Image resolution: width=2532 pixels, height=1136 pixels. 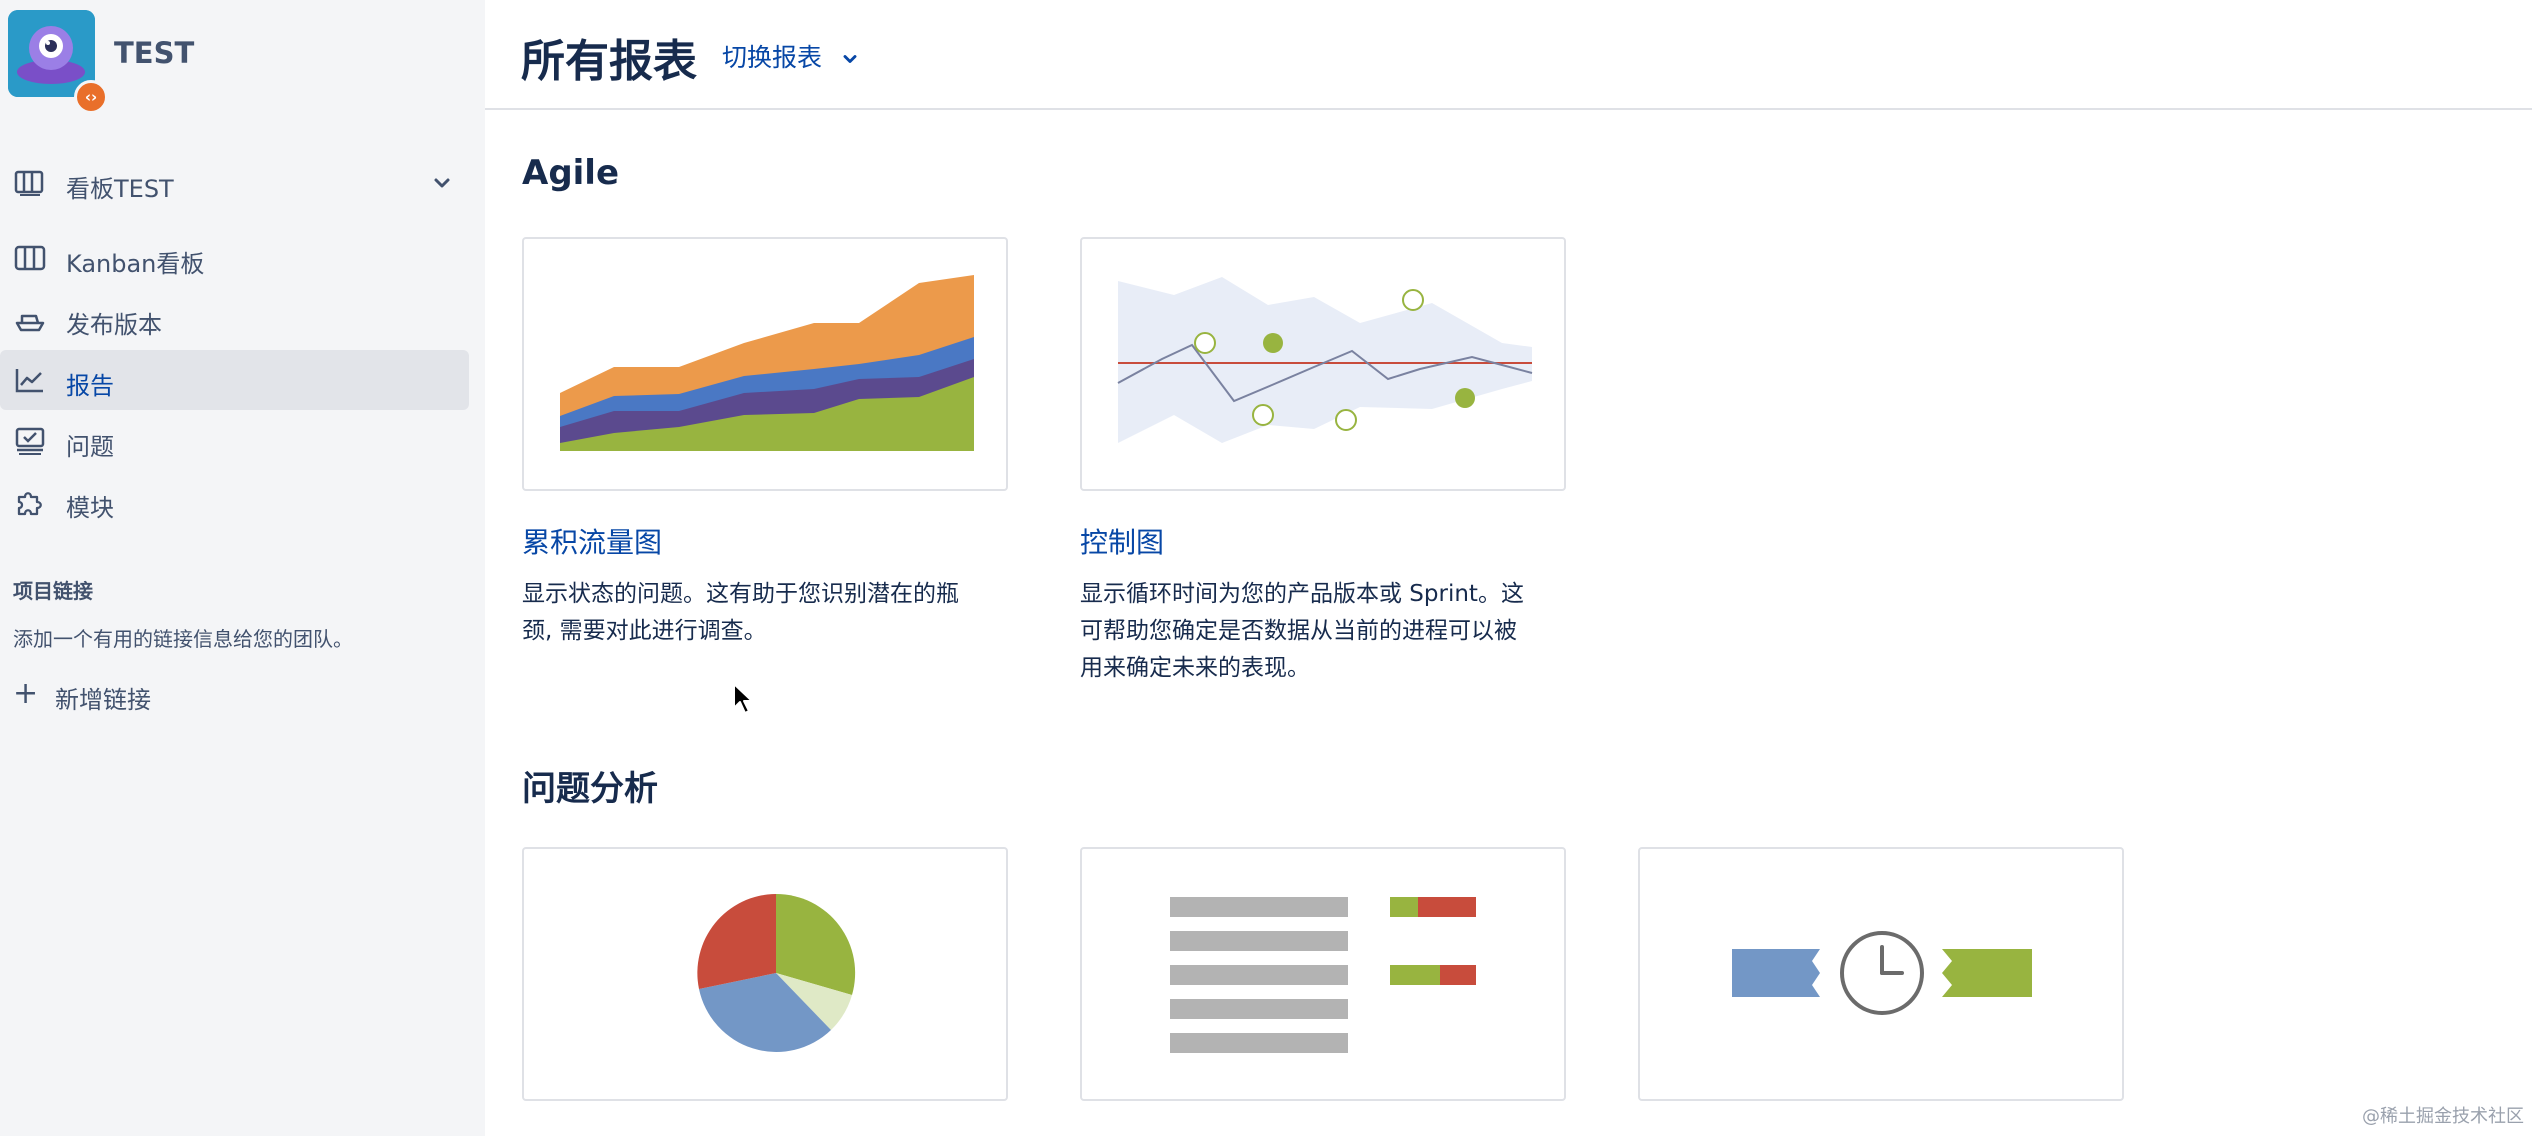 I want to click on plus-icon: +, so click(x=26, y=693).